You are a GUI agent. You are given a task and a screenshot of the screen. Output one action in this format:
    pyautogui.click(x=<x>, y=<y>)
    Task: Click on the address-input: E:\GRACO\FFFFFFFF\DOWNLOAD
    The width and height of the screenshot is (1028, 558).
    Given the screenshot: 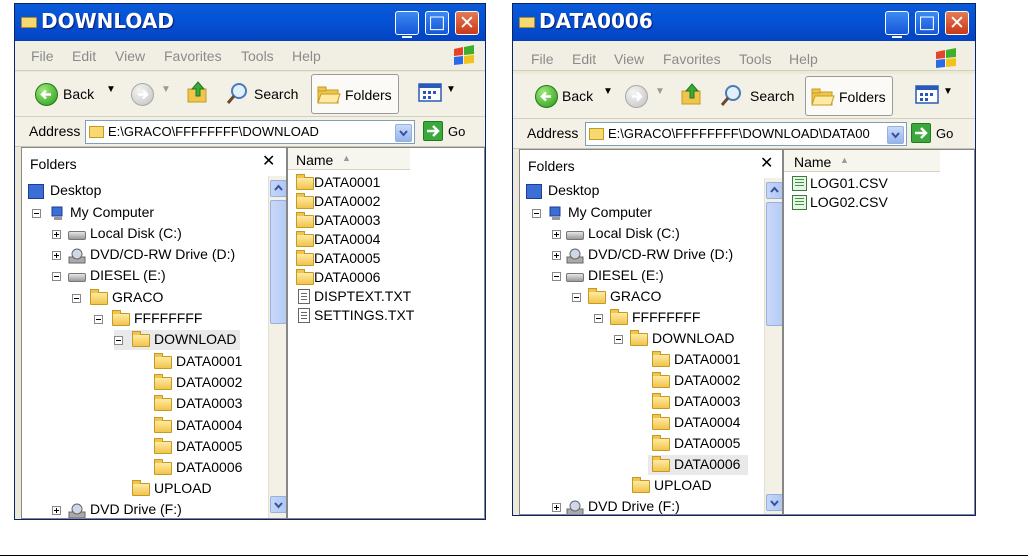 What is the action you would take?
    pyautogui.click(x=250, y=132)
    